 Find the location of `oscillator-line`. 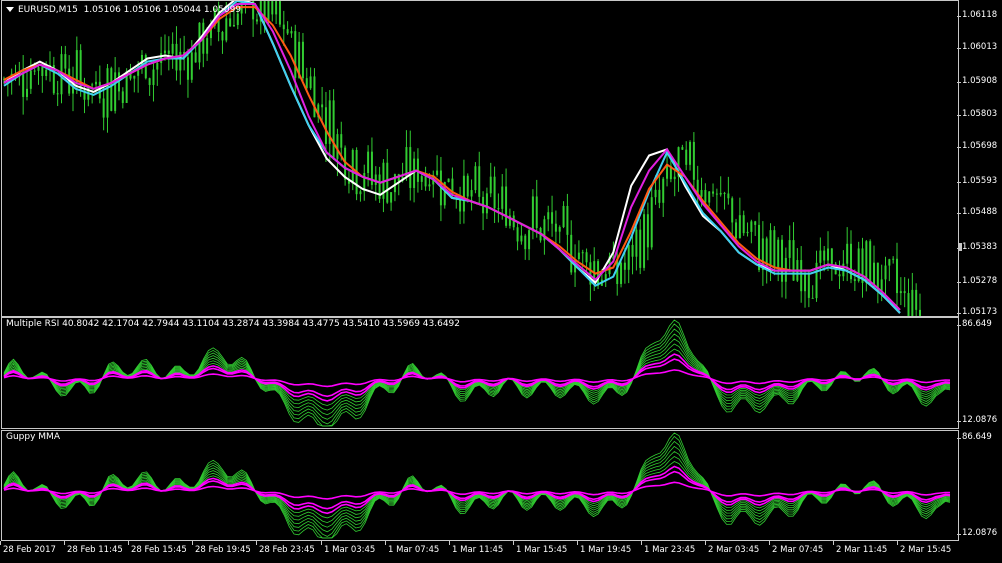

oscillator-line is located at coordinates (477, 490).